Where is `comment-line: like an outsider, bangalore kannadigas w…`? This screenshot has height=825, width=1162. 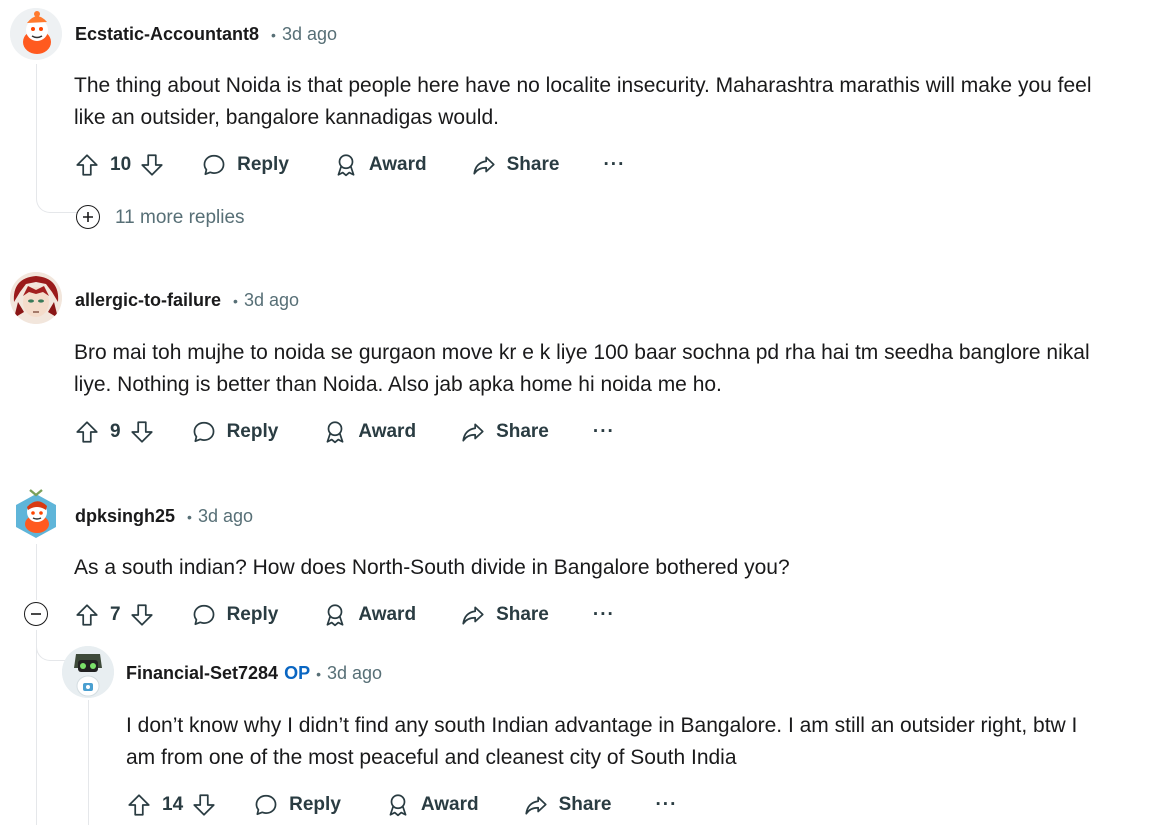 comment-line: like an outsider, bangalore kannadigas w… is located at coordinates (286, 117).